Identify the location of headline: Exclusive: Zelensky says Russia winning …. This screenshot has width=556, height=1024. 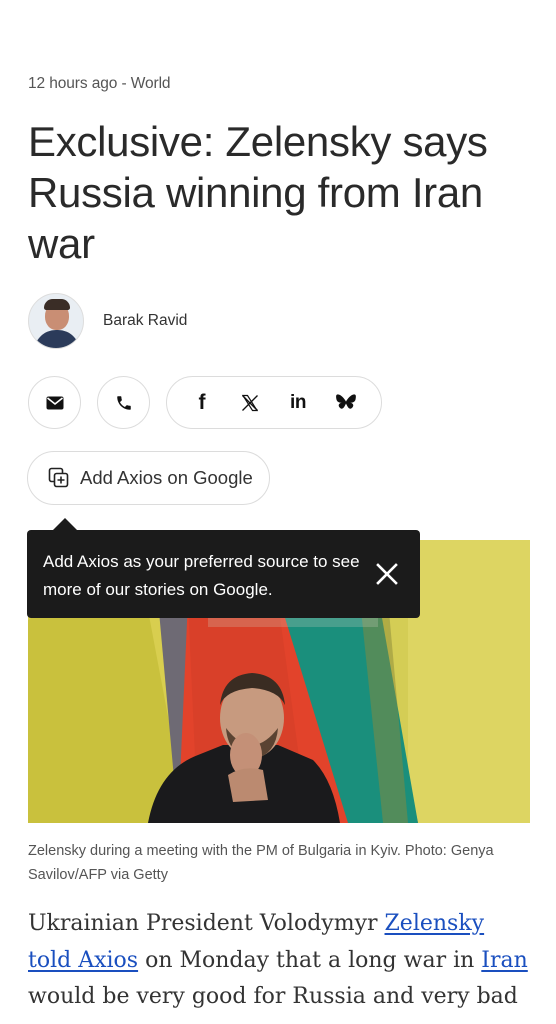
(258, 192).